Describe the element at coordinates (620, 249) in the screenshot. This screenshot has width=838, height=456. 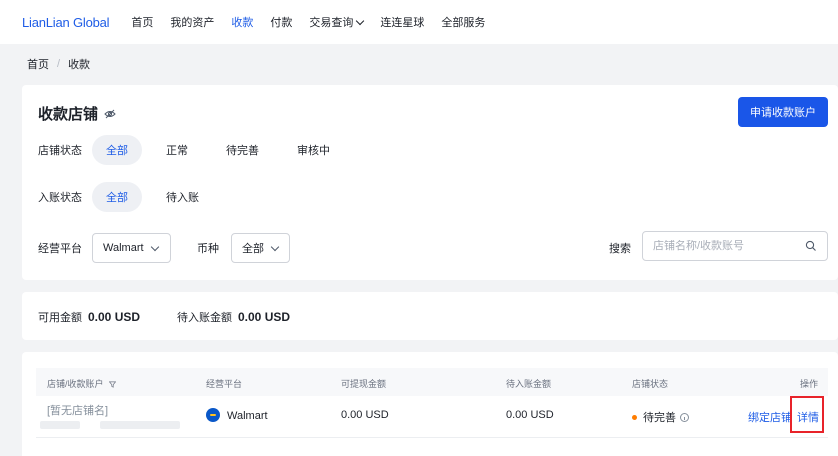
I see `search-label: 搜索` at that location.